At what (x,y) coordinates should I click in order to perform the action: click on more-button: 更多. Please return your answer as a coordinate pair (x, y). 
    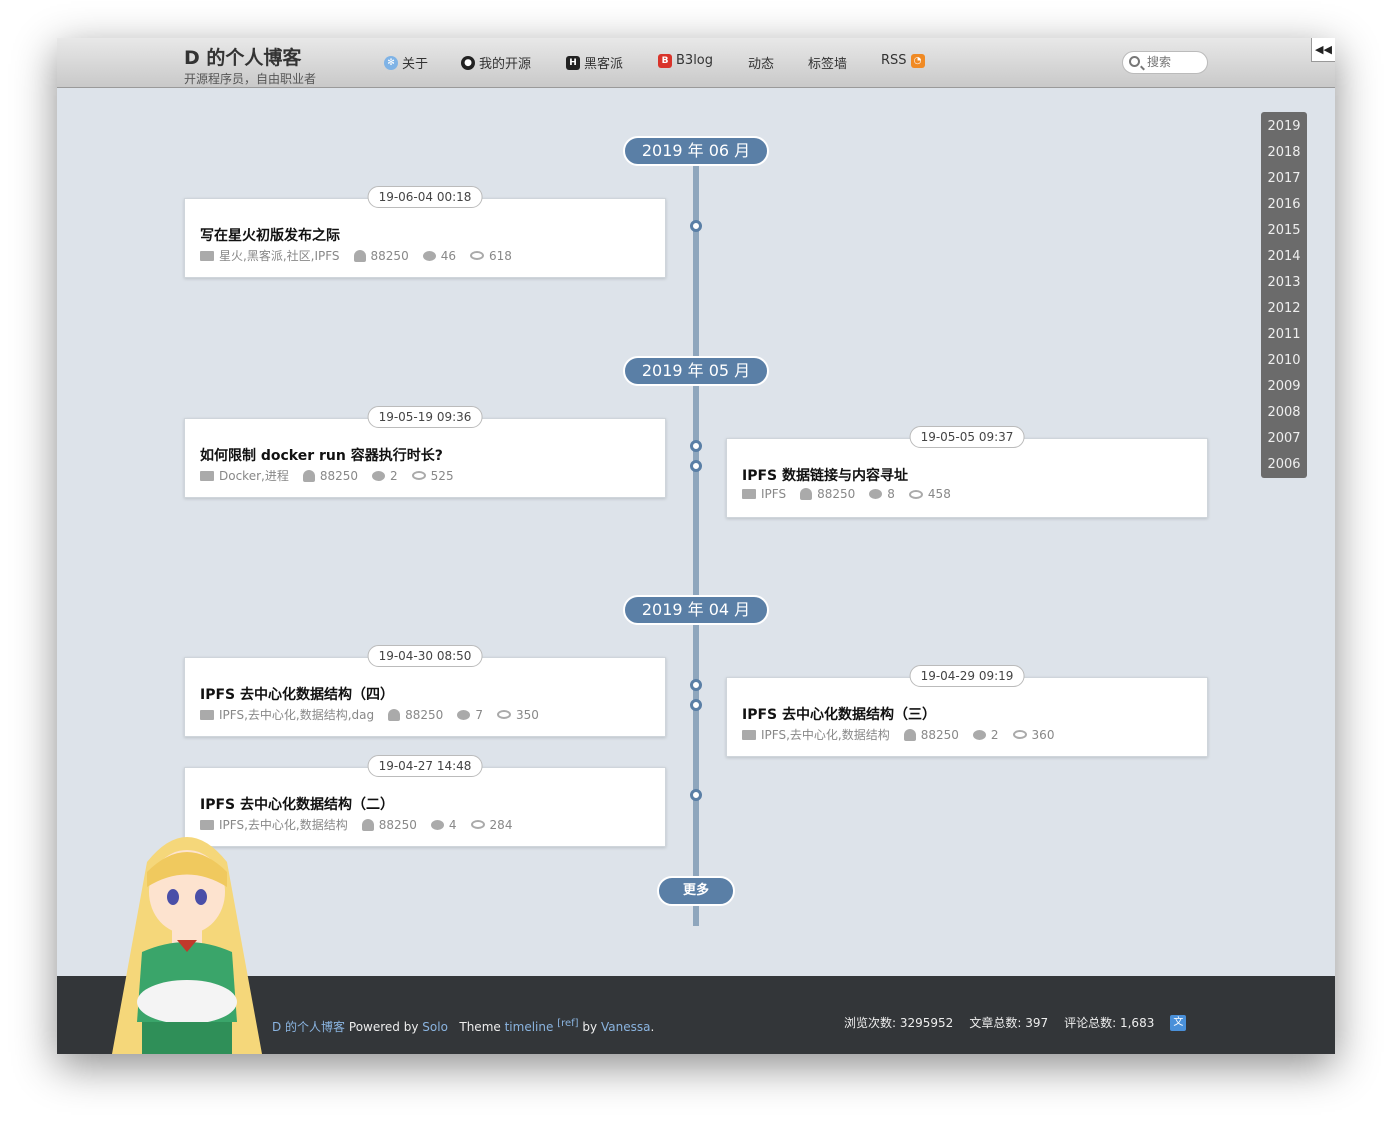
    Looking at the image, I should click on (696, 891).